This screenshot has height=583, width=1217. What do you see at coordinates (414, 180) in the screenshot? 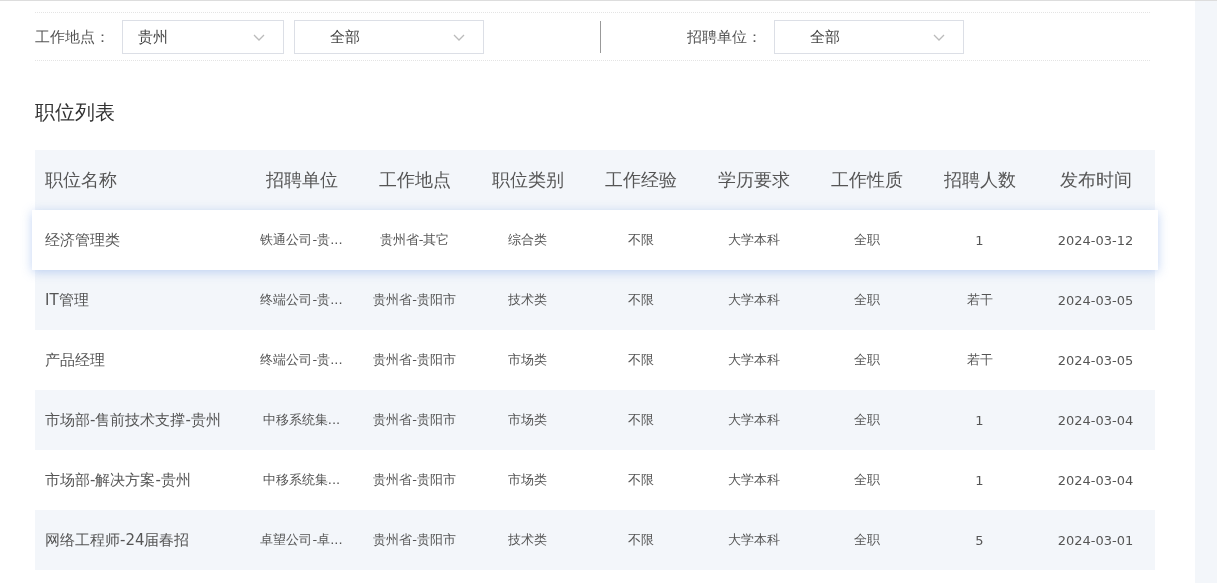
I see `column-header: 工作地点` at bounding box center [414, 180].